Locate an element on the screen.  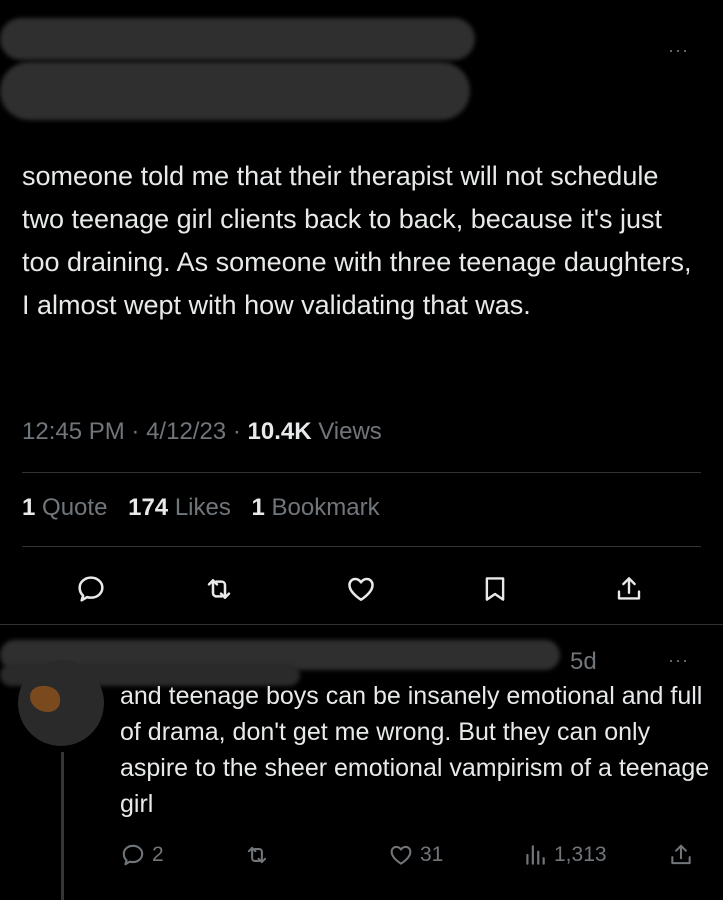
reply-views-button: 1,313 is located at coordinates (564, 855).